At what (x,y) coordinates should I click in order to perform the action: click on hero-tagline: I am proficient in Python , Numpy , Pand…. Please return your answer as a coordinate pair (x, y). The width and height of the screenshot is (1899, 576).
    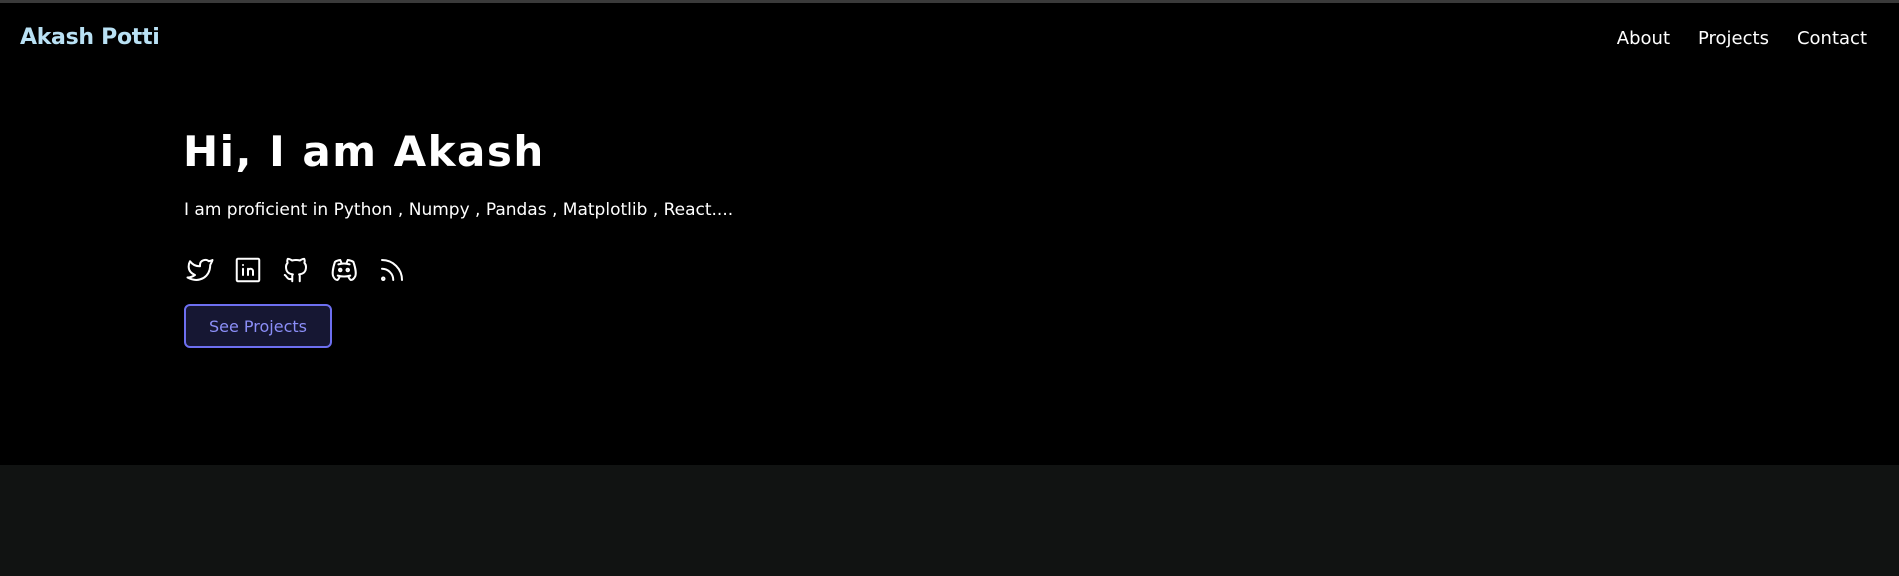
    Looking at the image, I should click on (459, 210).